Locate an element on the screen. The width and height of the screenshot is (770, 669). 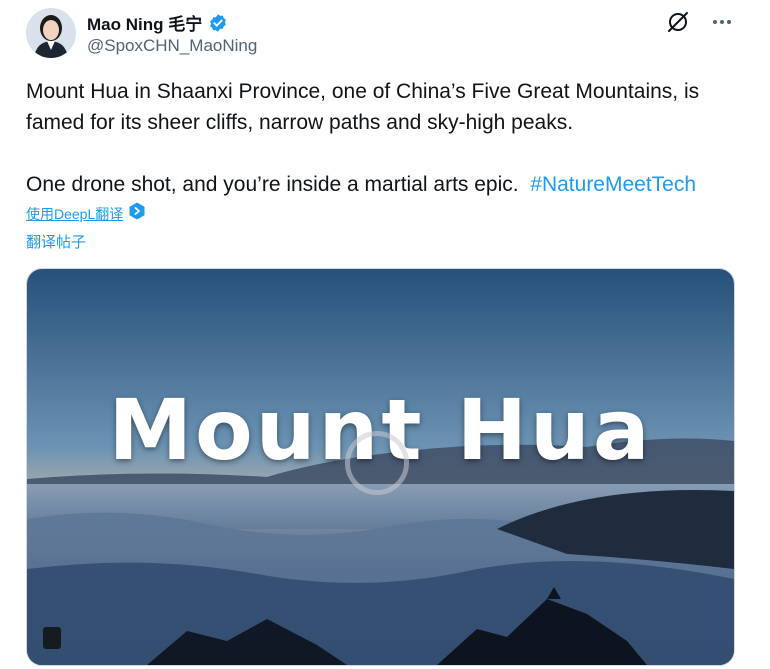
deepl-translate-link: 使用DeepL翻译 is located at coordinates (74, 214).